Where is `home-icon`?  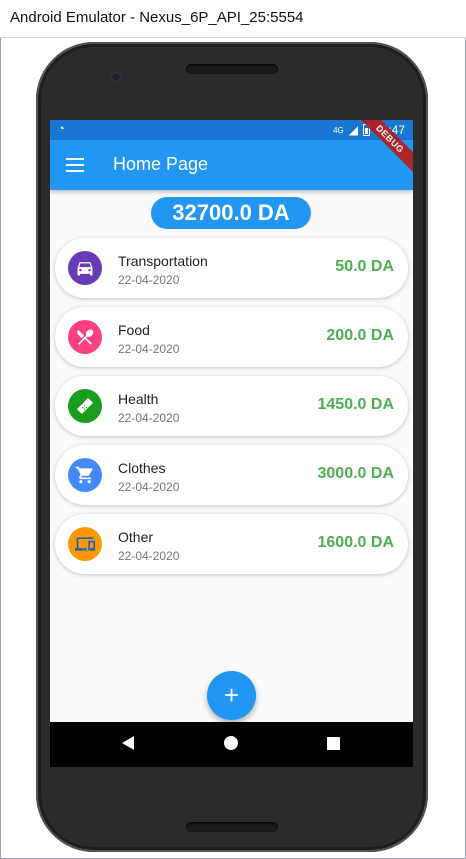 home-icon is located at coordinates (231, 743).